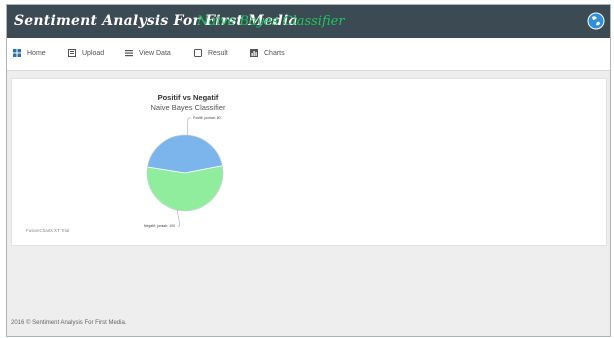  What do you see at coordinates (271, 21) in the screenshot?
I see `app-subtitle: Naive Bayes Classifier` at bounding box center [271, 21].